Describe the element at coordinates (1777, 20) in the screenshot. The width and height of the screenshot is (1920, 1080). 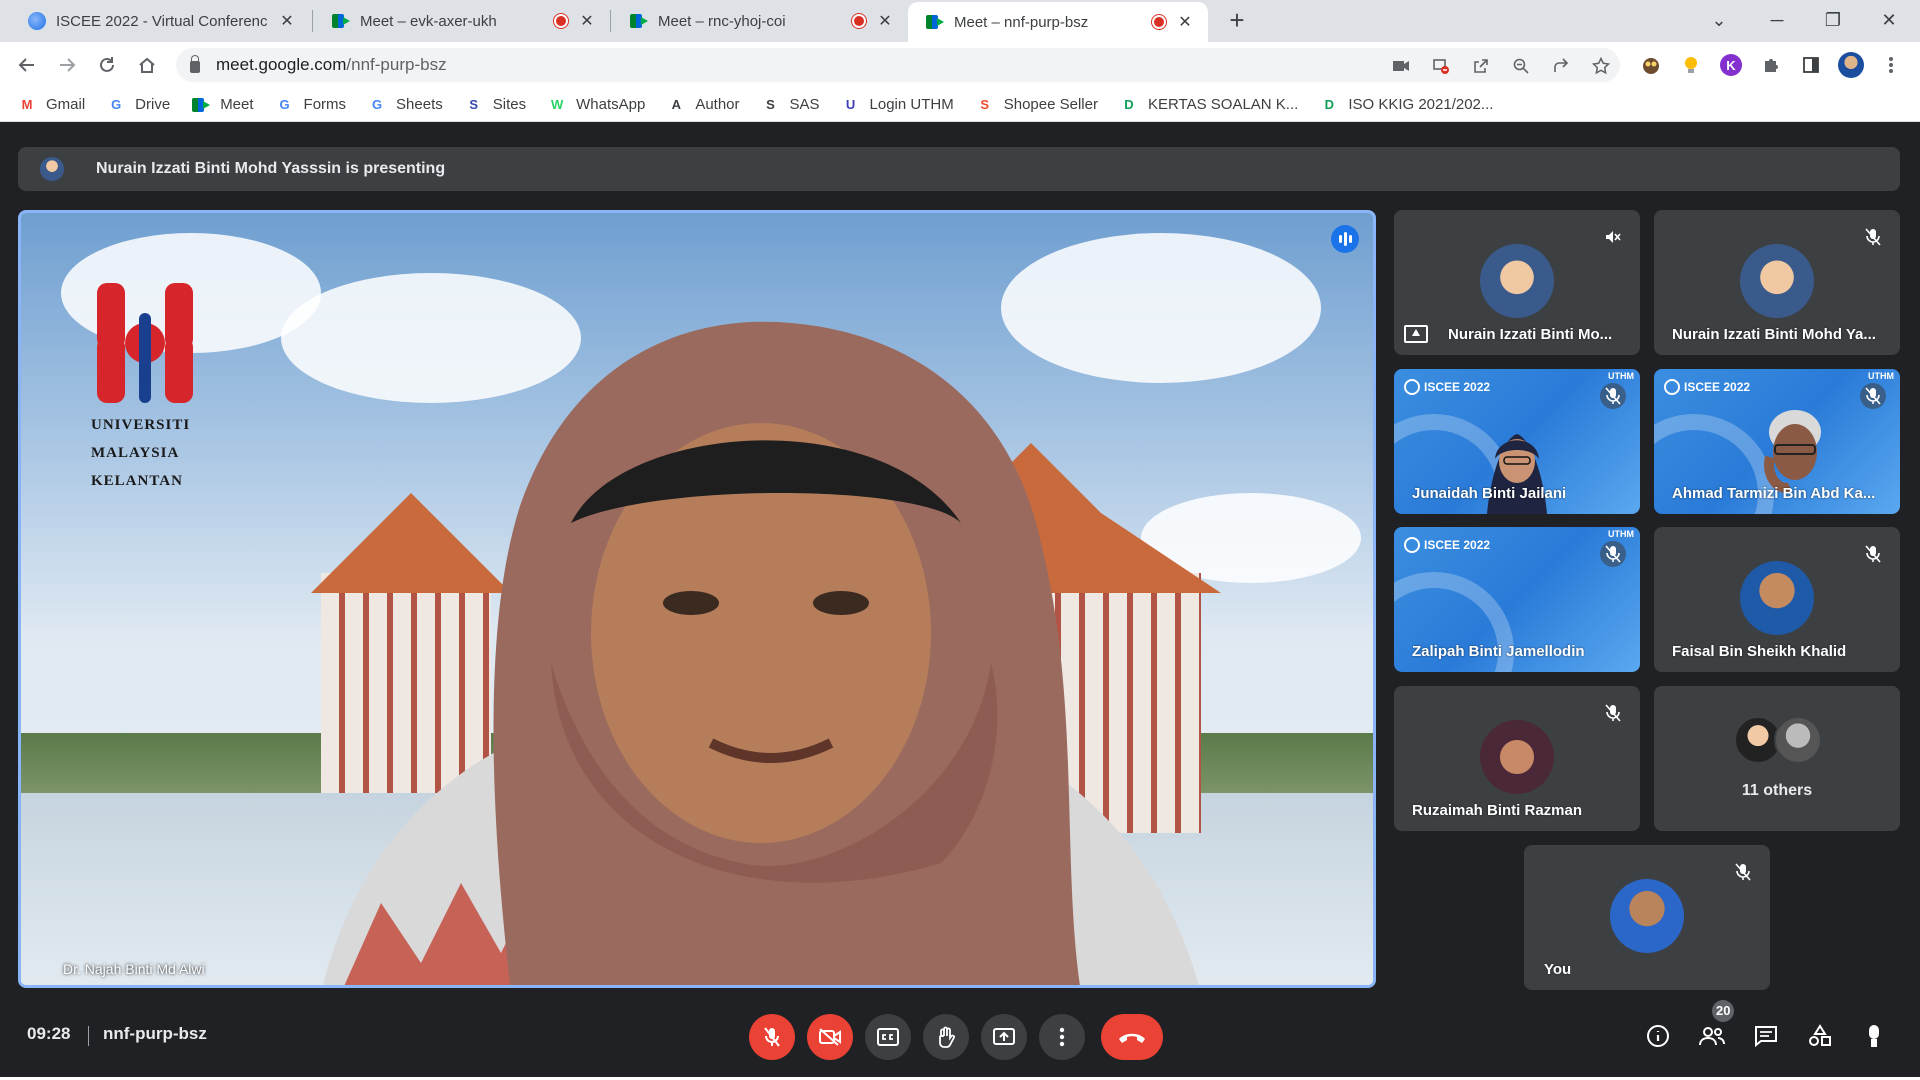
I see `minimize-icon: ─` at that location.